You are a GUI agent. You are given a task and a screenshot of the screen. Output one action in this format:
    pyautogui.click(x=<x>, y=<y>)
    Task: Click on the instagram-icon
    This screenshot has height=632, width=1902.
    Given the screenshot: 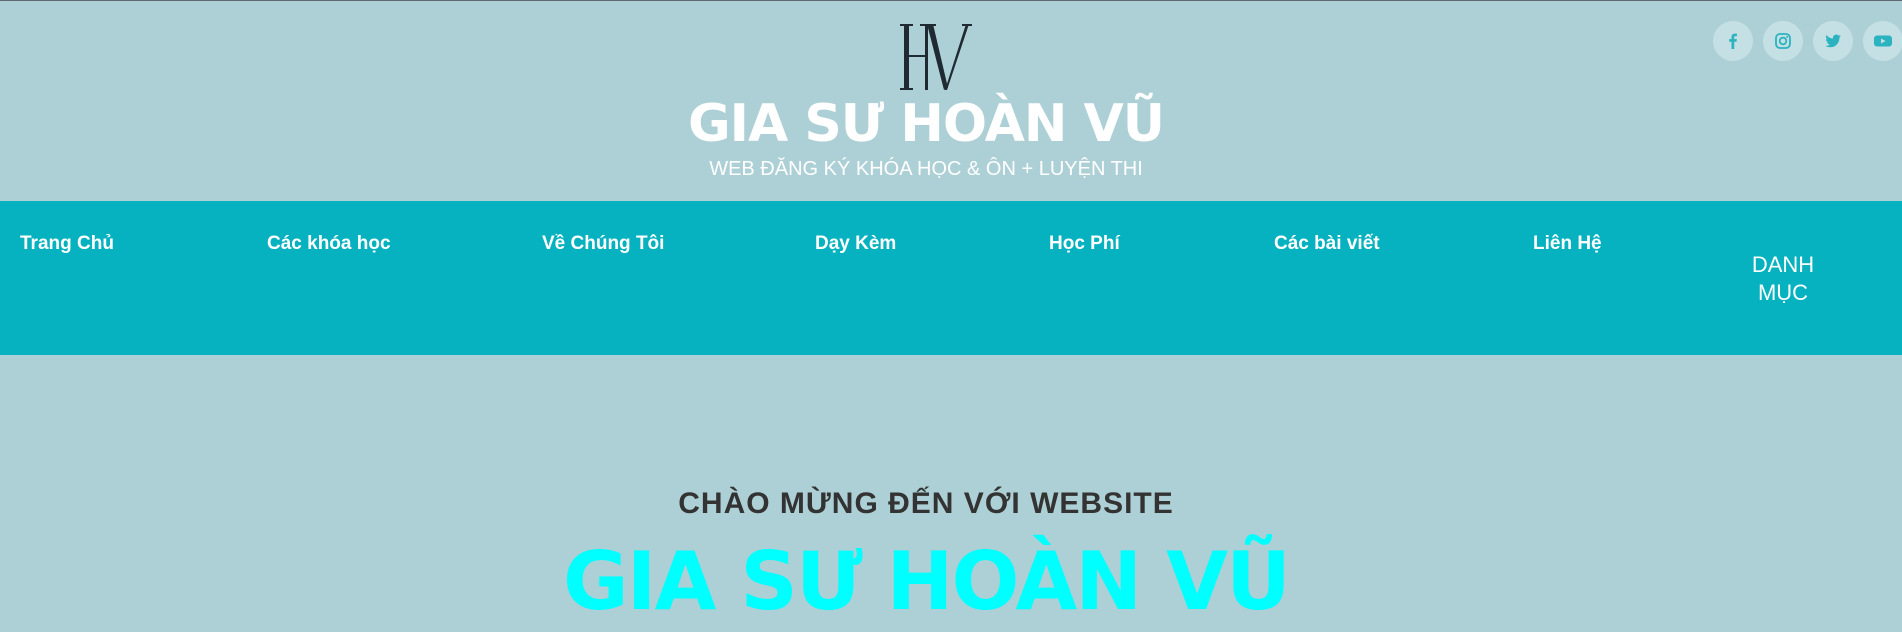 What is the action you would take?
    pyautogui.click(x=1783, y=41)
    